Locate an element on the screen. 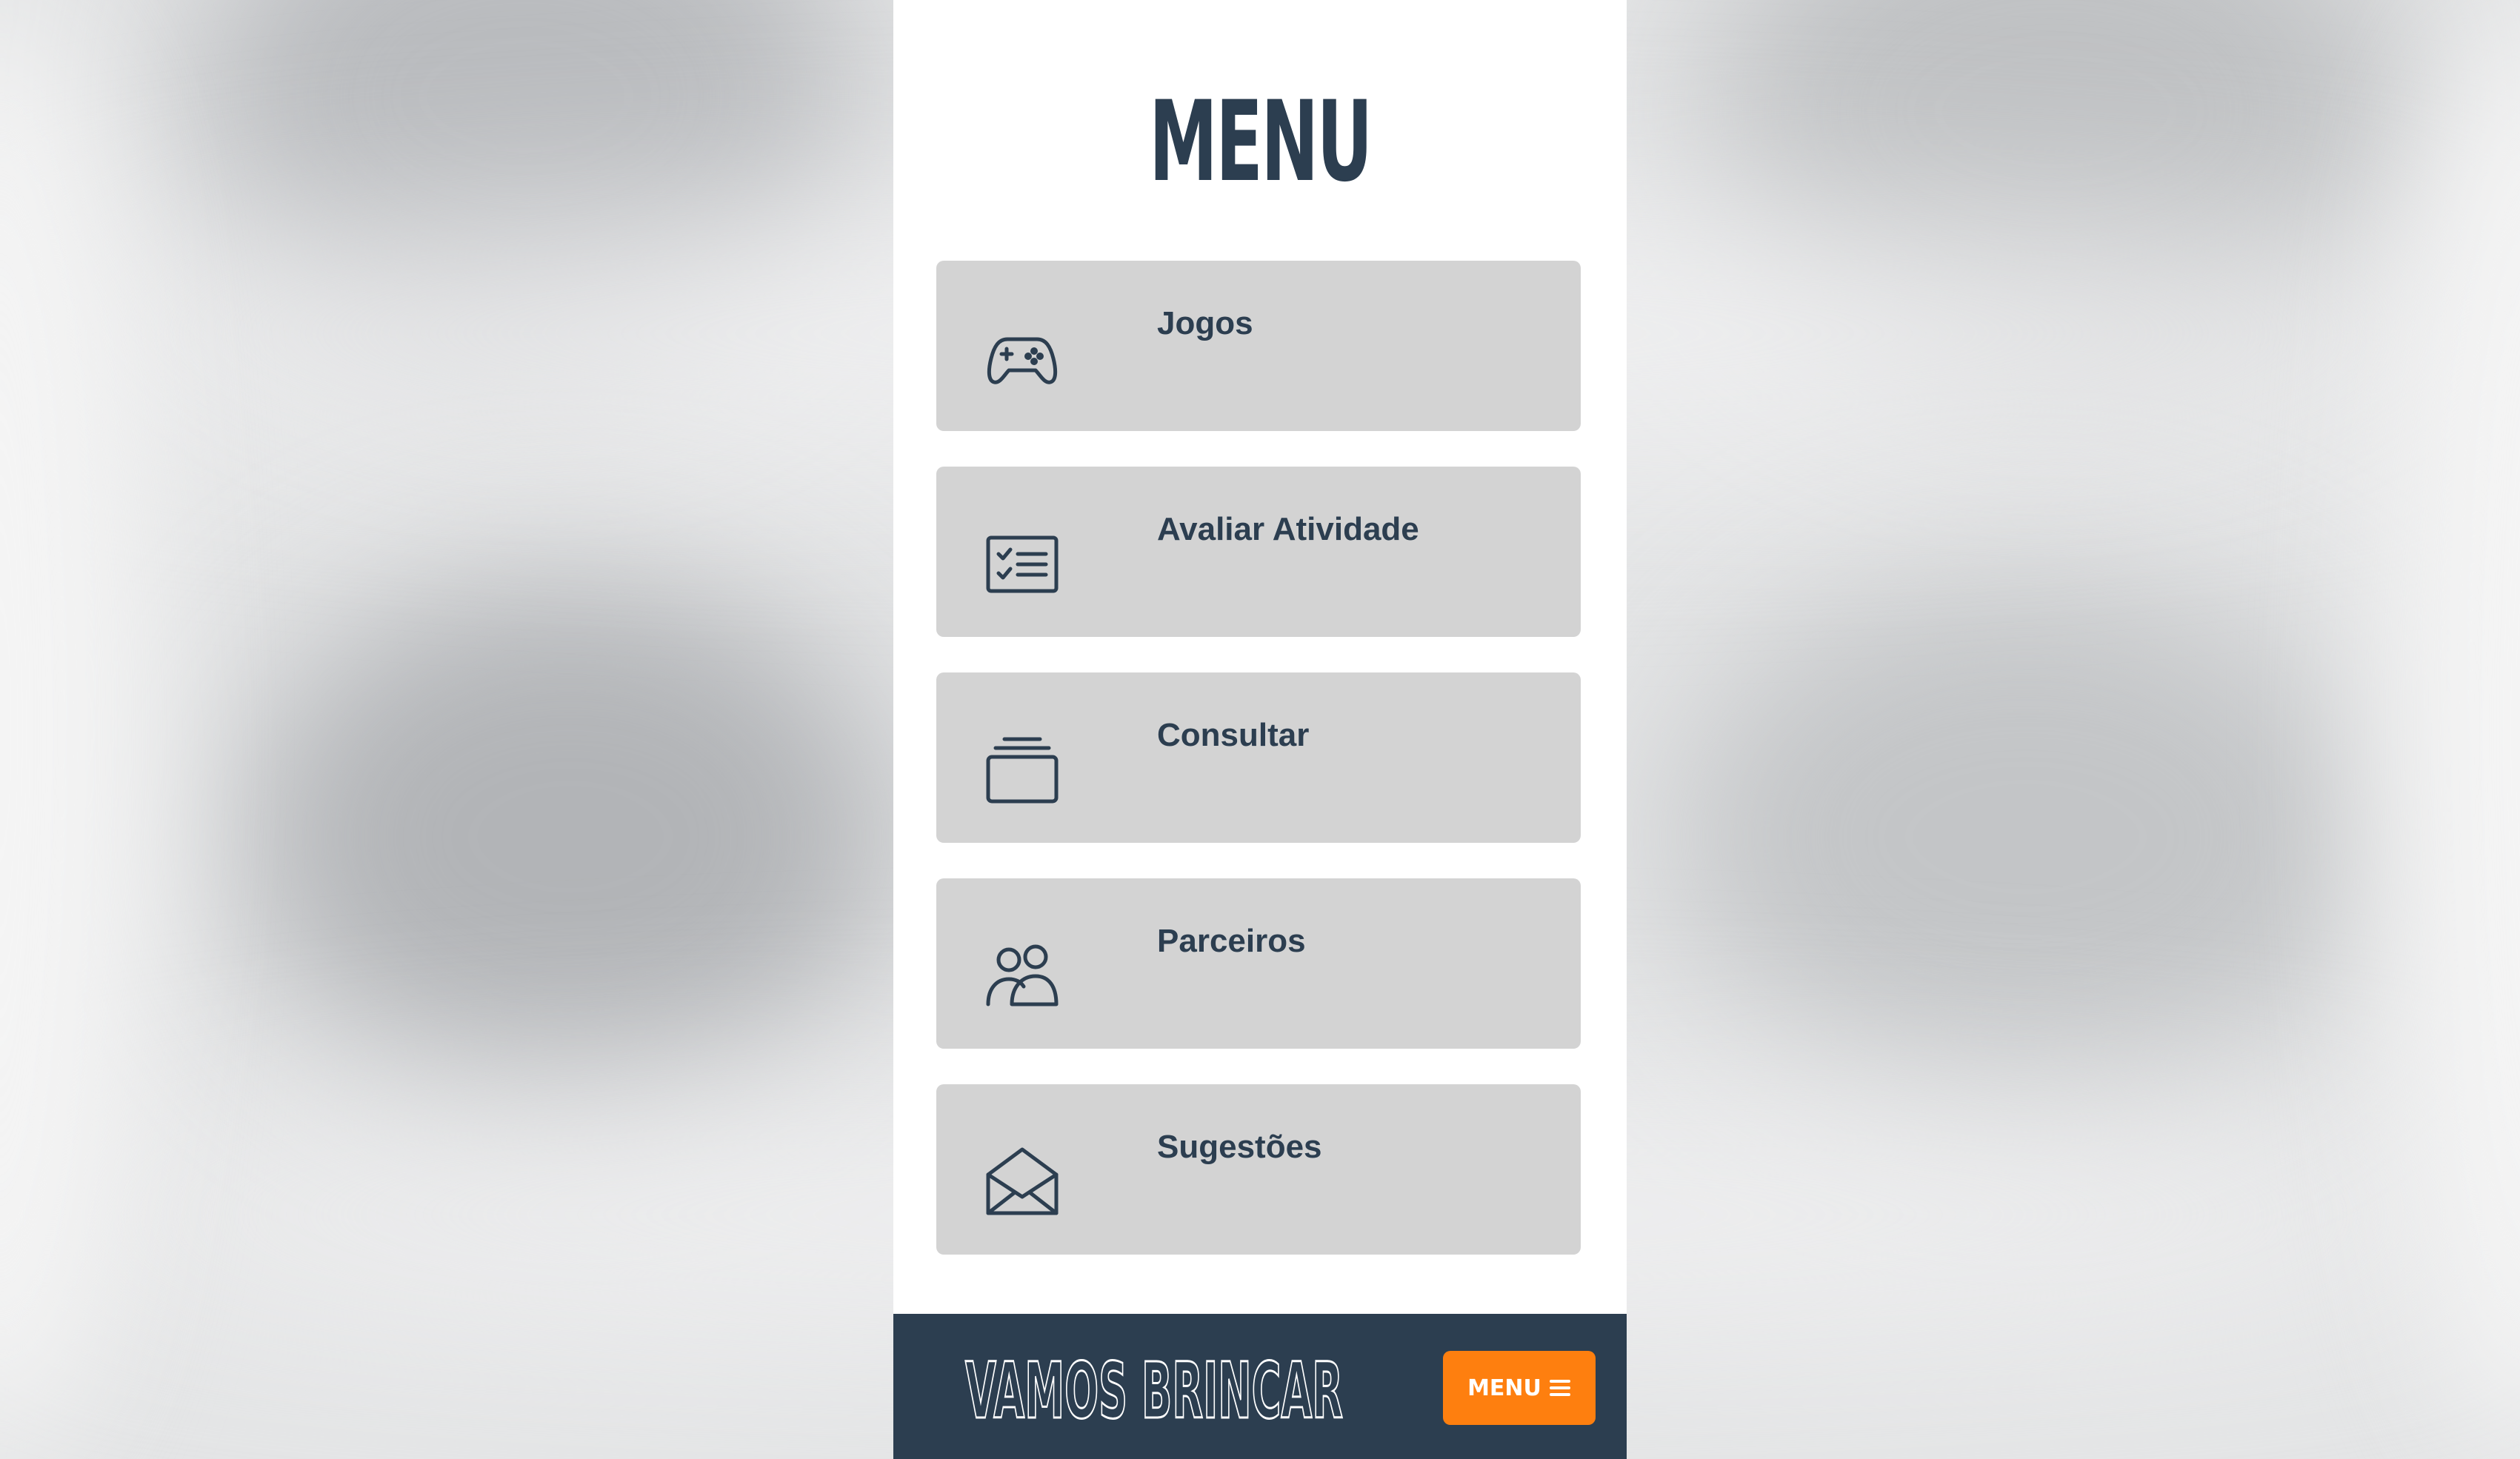 The height and width of the screenshot is (1459, 2520). bottom-navbar: VAMOS BRINCAR MENU is located at coordinates (1260, 1386).